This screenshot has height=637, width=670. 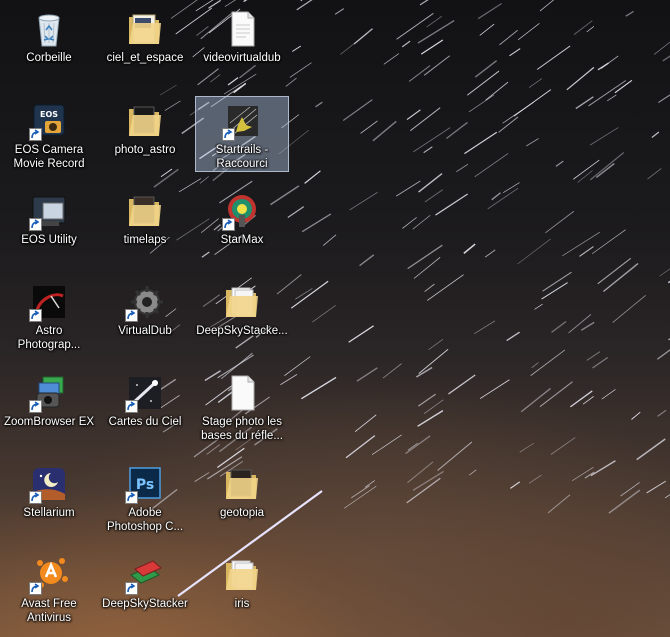 I want to click on virtualdub-icon, so click(x=145, y=302).